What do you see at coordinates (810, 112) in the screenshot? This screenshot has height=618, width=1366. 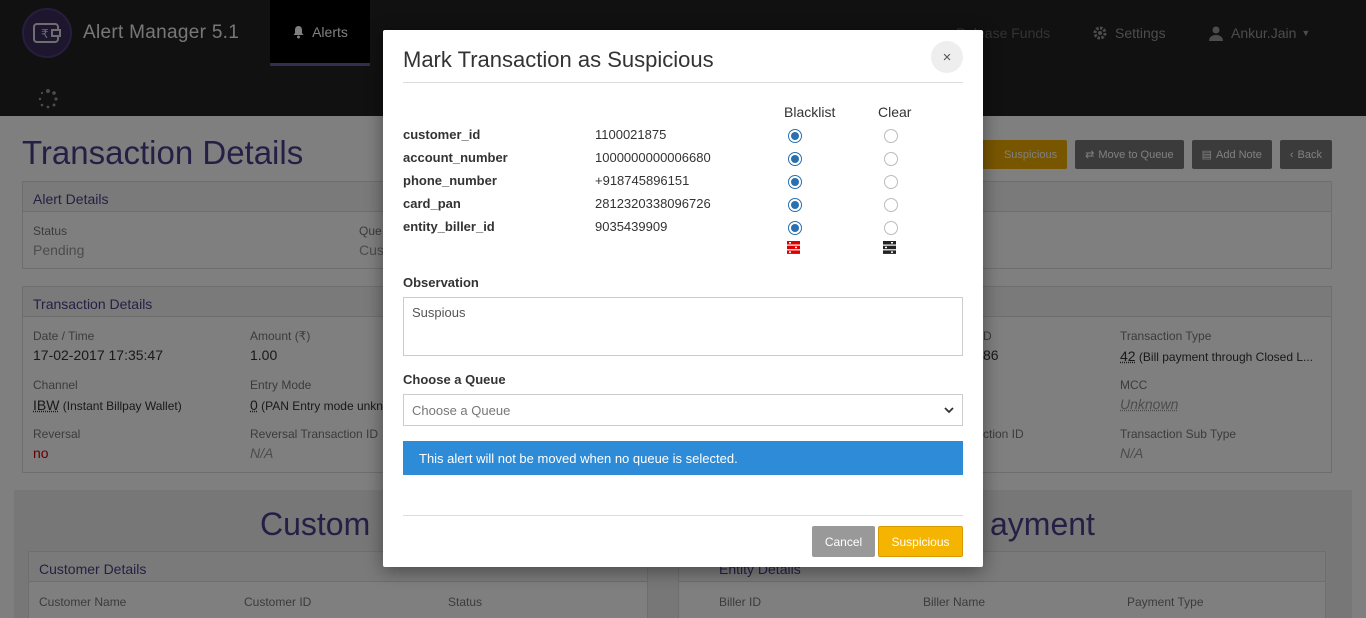 I see `blacklist-column-header: Blacklist` at bounding box center [810, 112].